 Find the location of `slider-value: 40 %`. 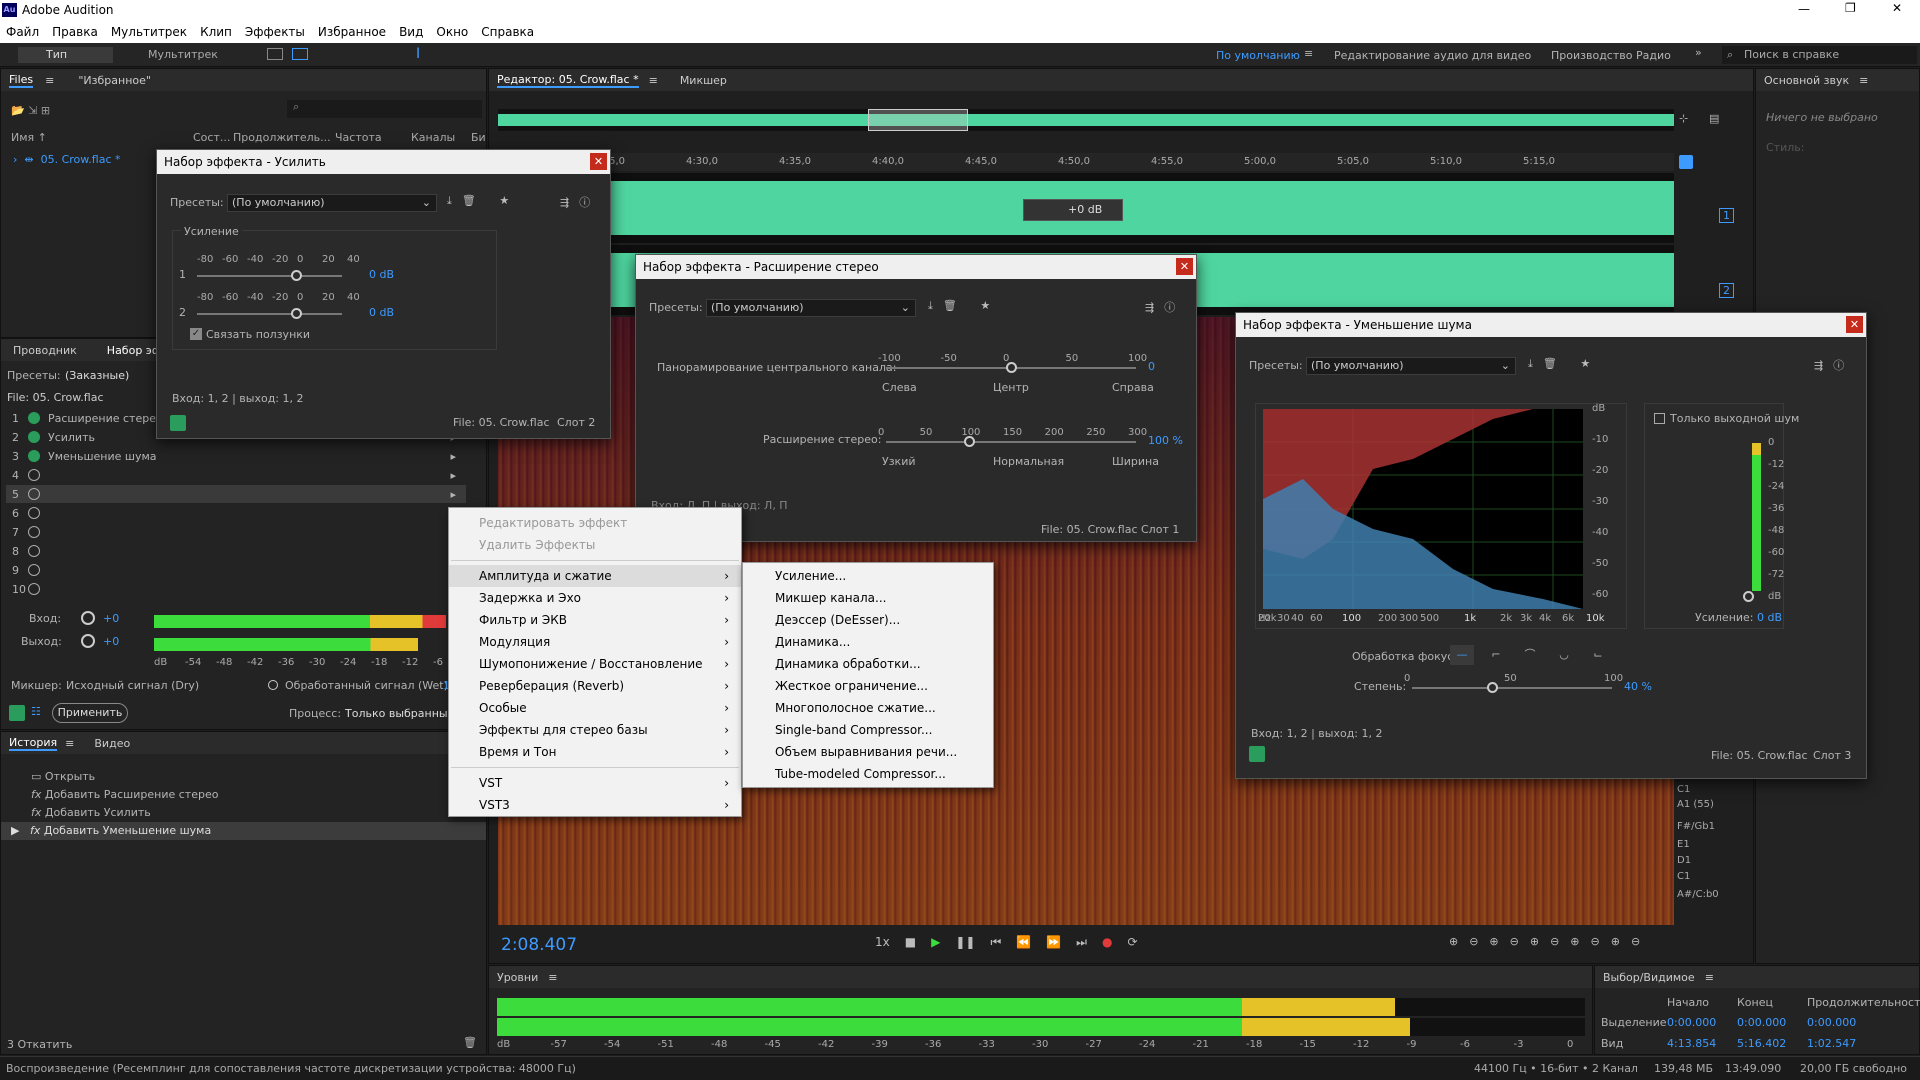

slider-value: 40 % is located at coordinates (1638, 686).